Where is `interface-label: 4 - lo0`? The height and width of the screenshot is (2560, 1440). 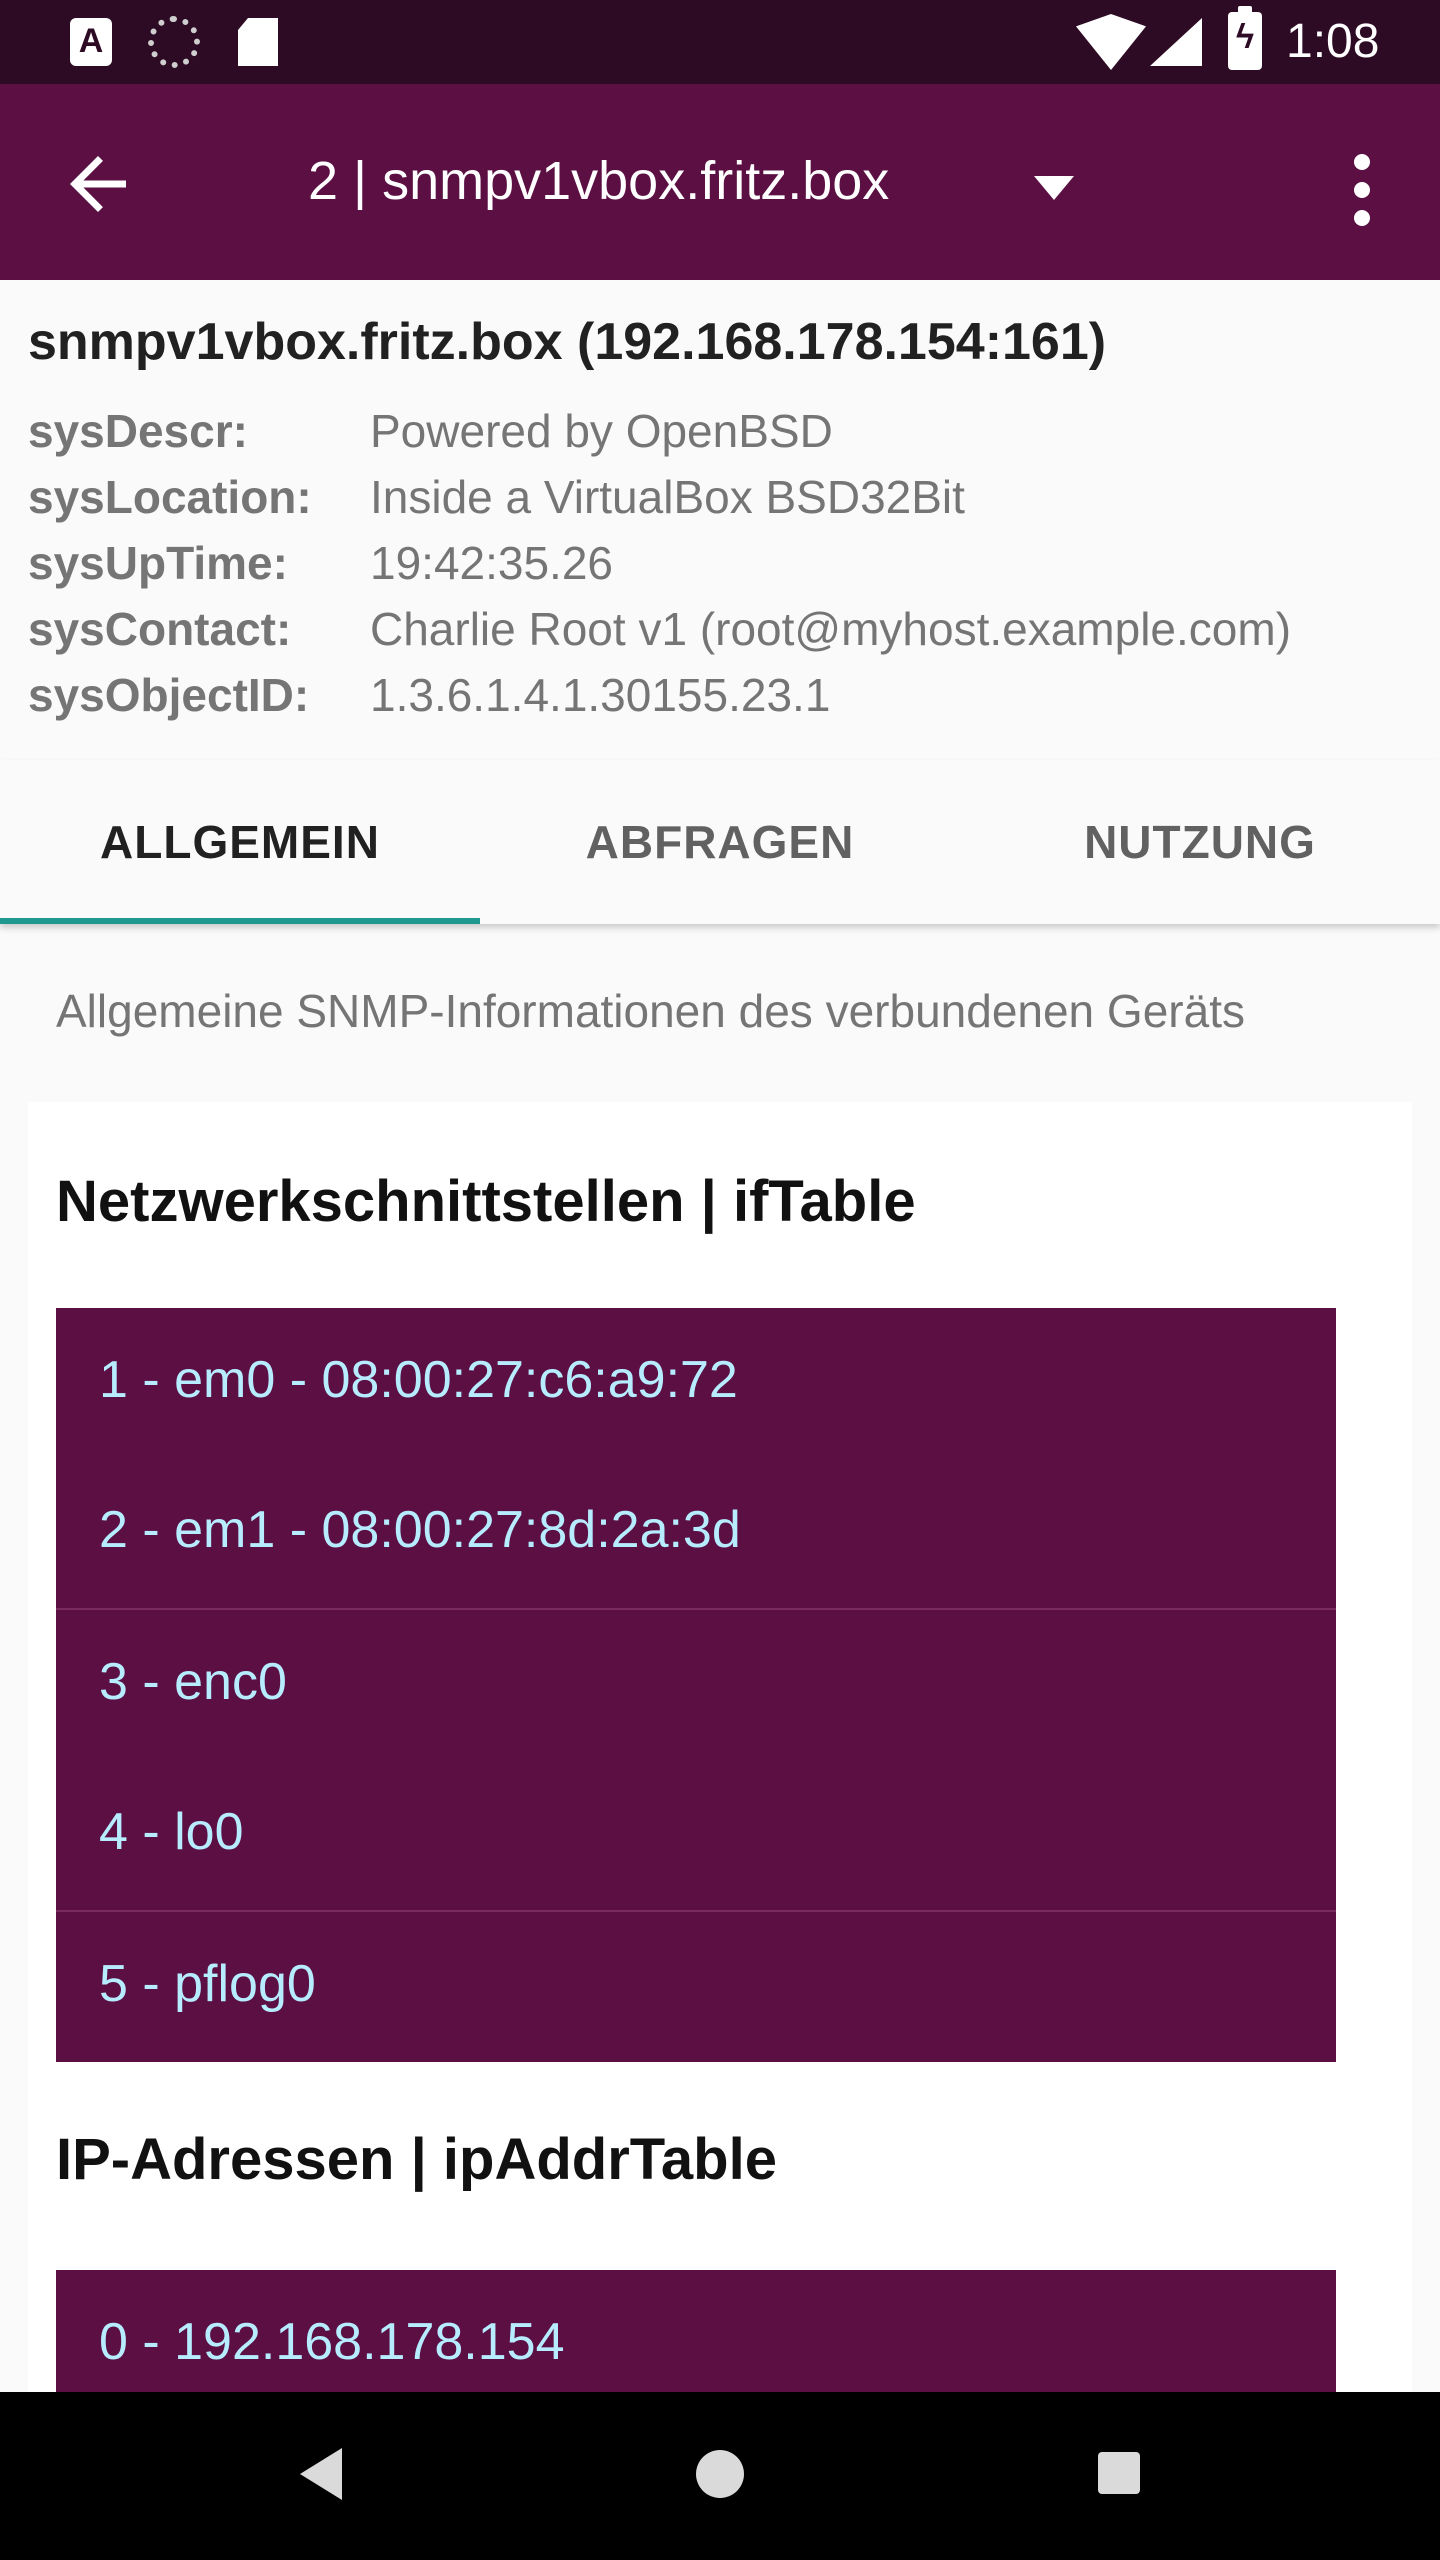
interface-label: 4 - lo0 is located at coordinates (171, 1832).